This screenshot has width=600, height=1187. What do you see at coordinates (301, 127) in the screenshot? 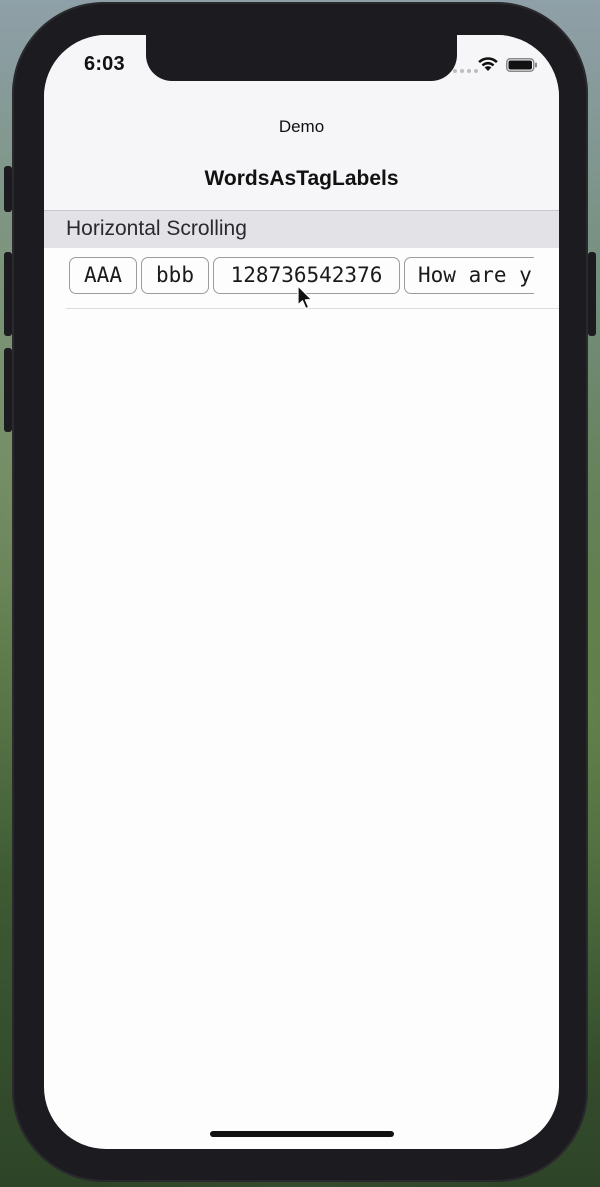
I see `nav-back-title: Demo` at bounding box center [301, 127].